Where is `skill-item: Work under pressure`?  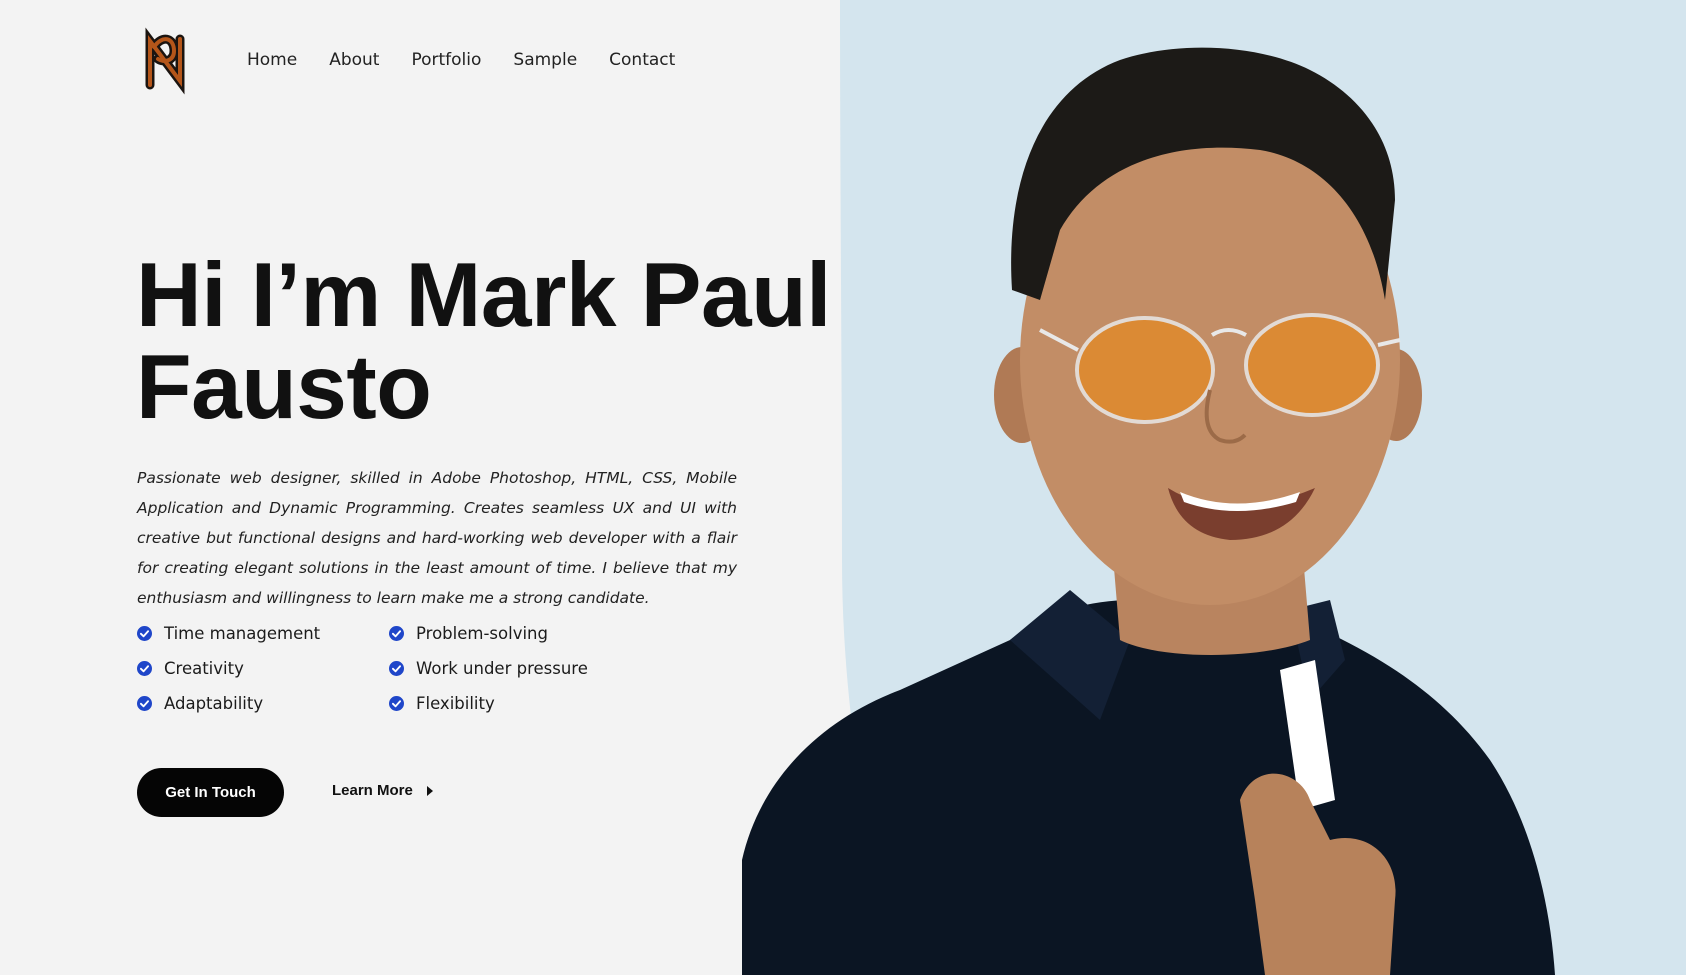 skill-item: Work under pressure is located at coordinates (499, 668).